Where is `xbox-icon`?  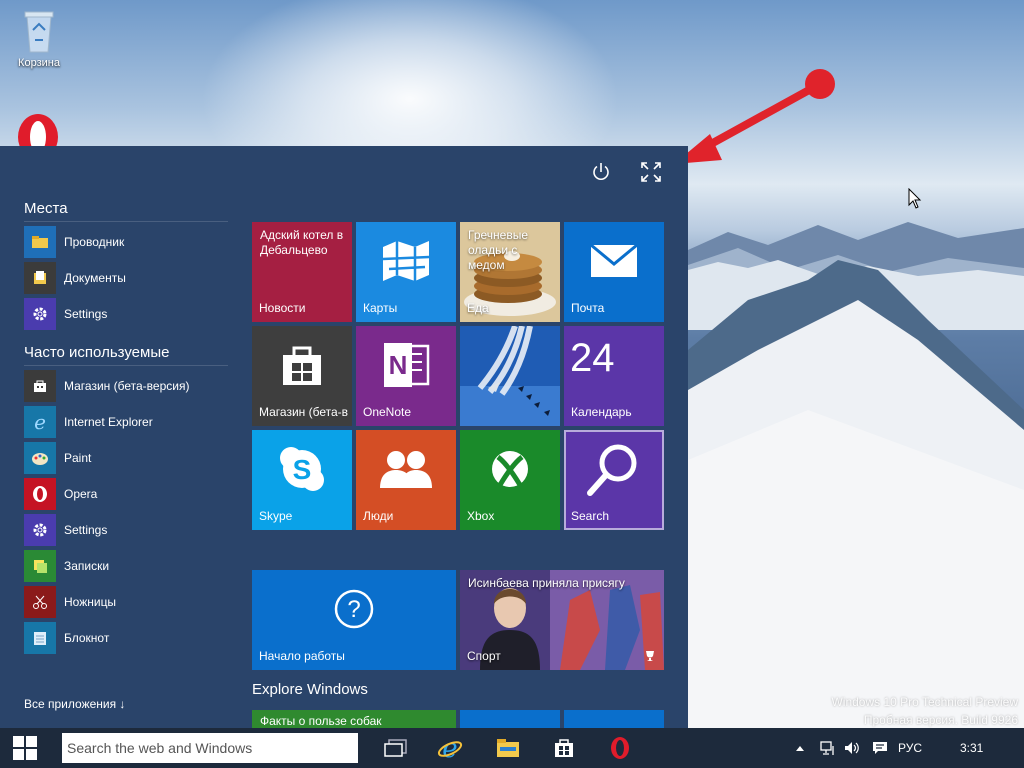 xbox-icon is located at coordinates (510, 469).